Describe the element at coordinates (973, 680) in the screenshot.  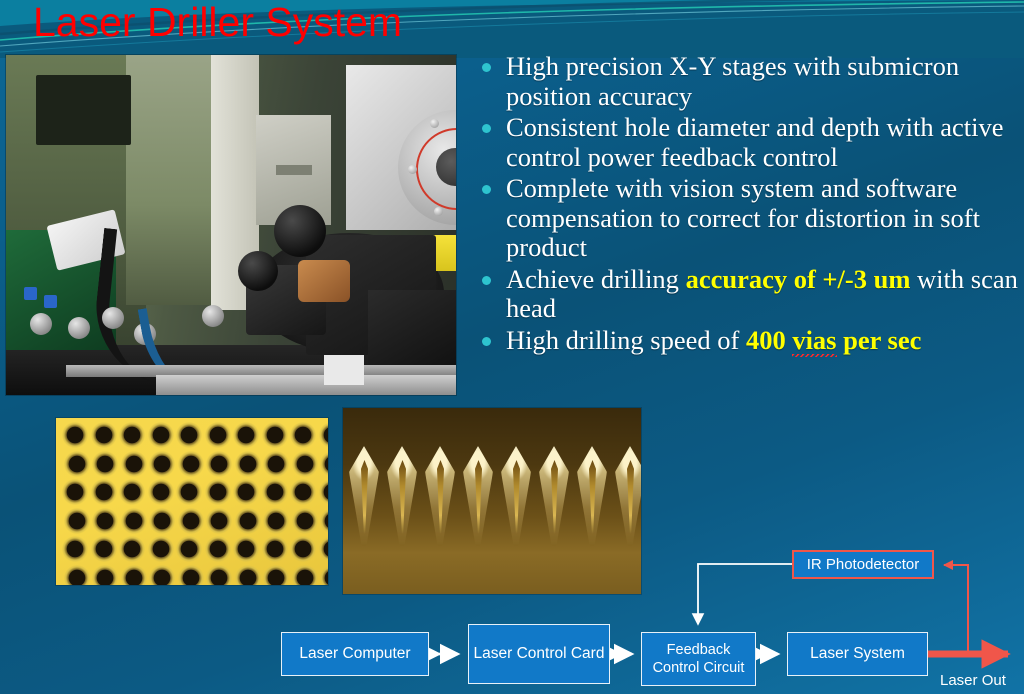
I see `diagram-label-laser-out: Laser Out` at that location.